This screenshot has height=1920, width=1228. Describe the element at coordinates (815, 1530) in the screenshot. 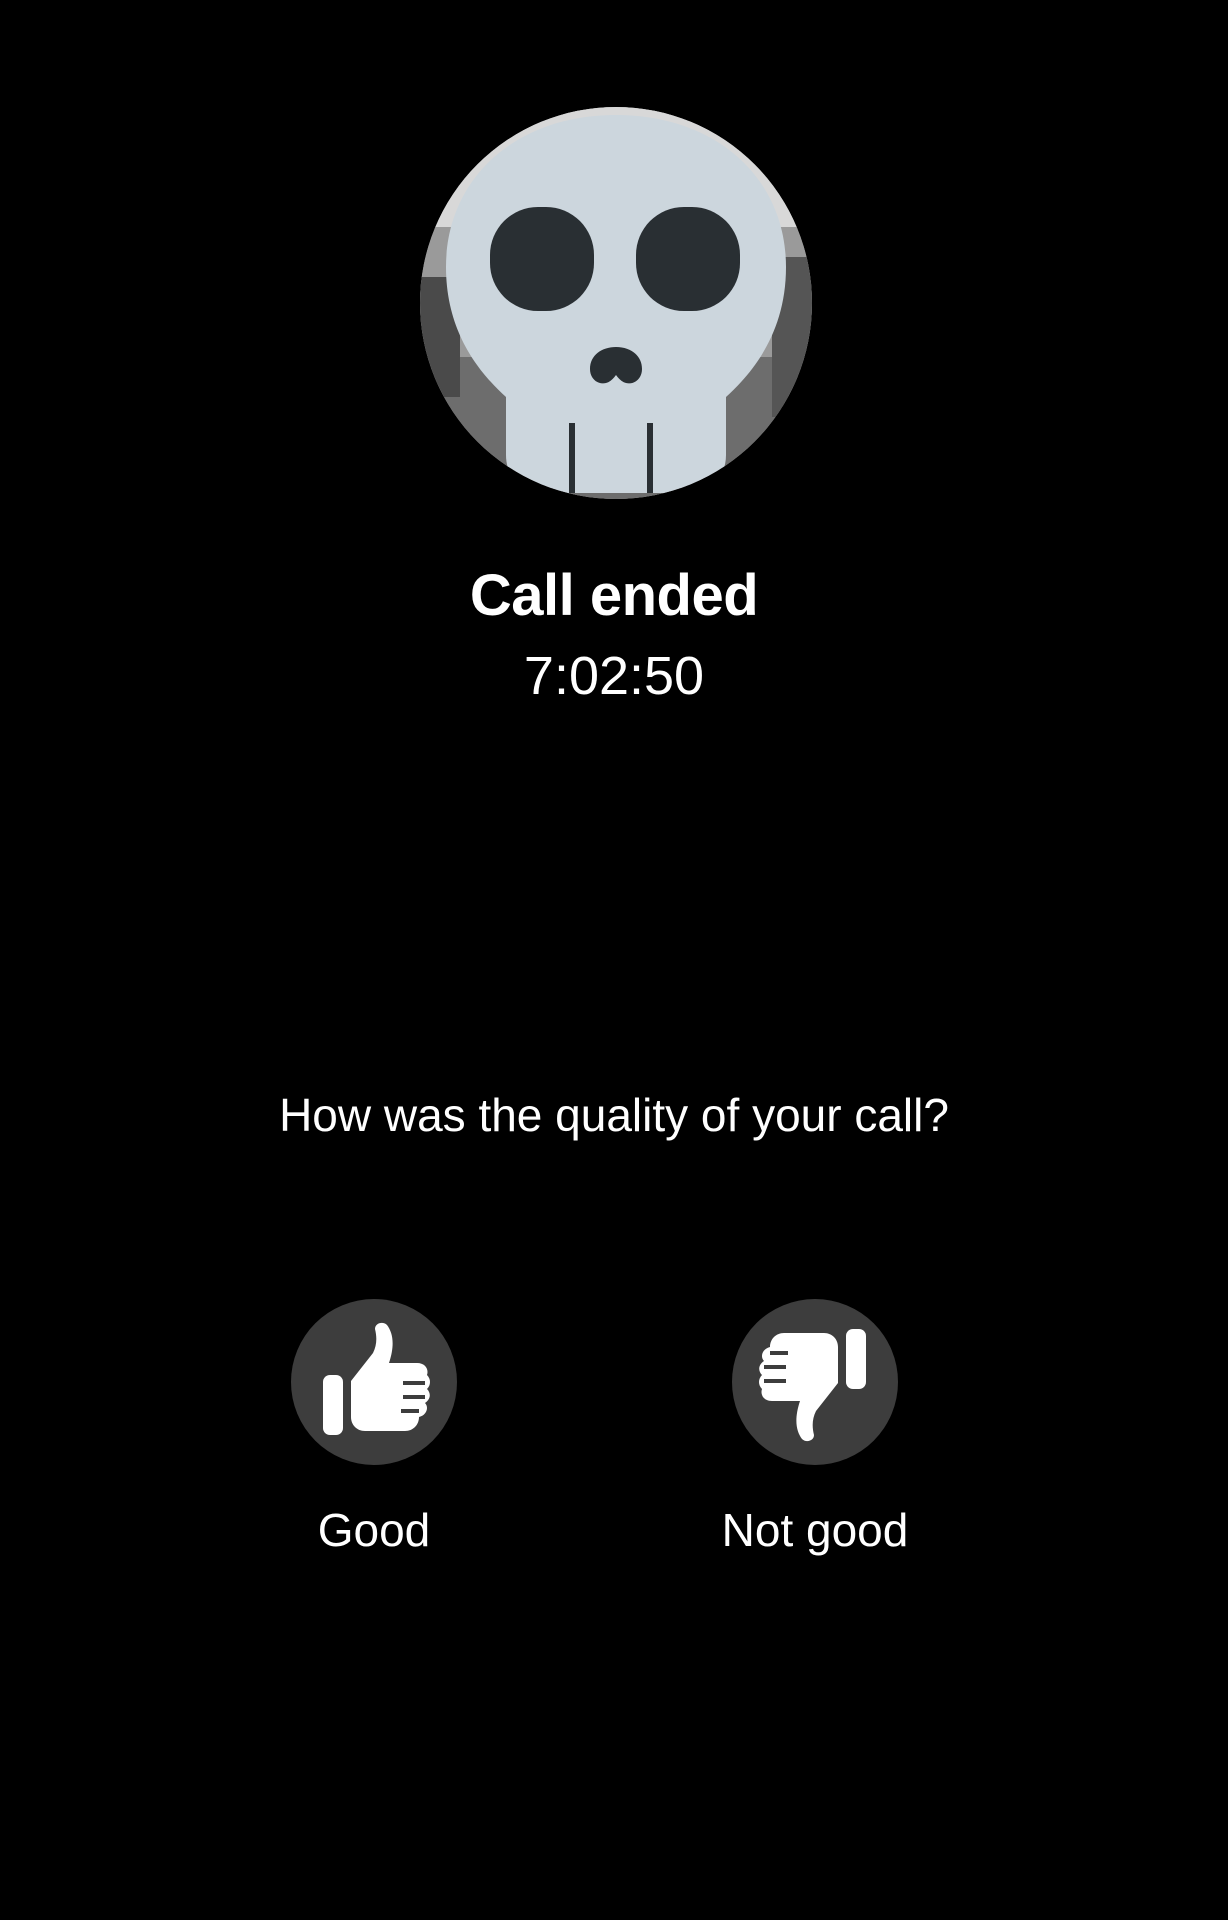

I see `not-good-rating-label: Not good` at that location.